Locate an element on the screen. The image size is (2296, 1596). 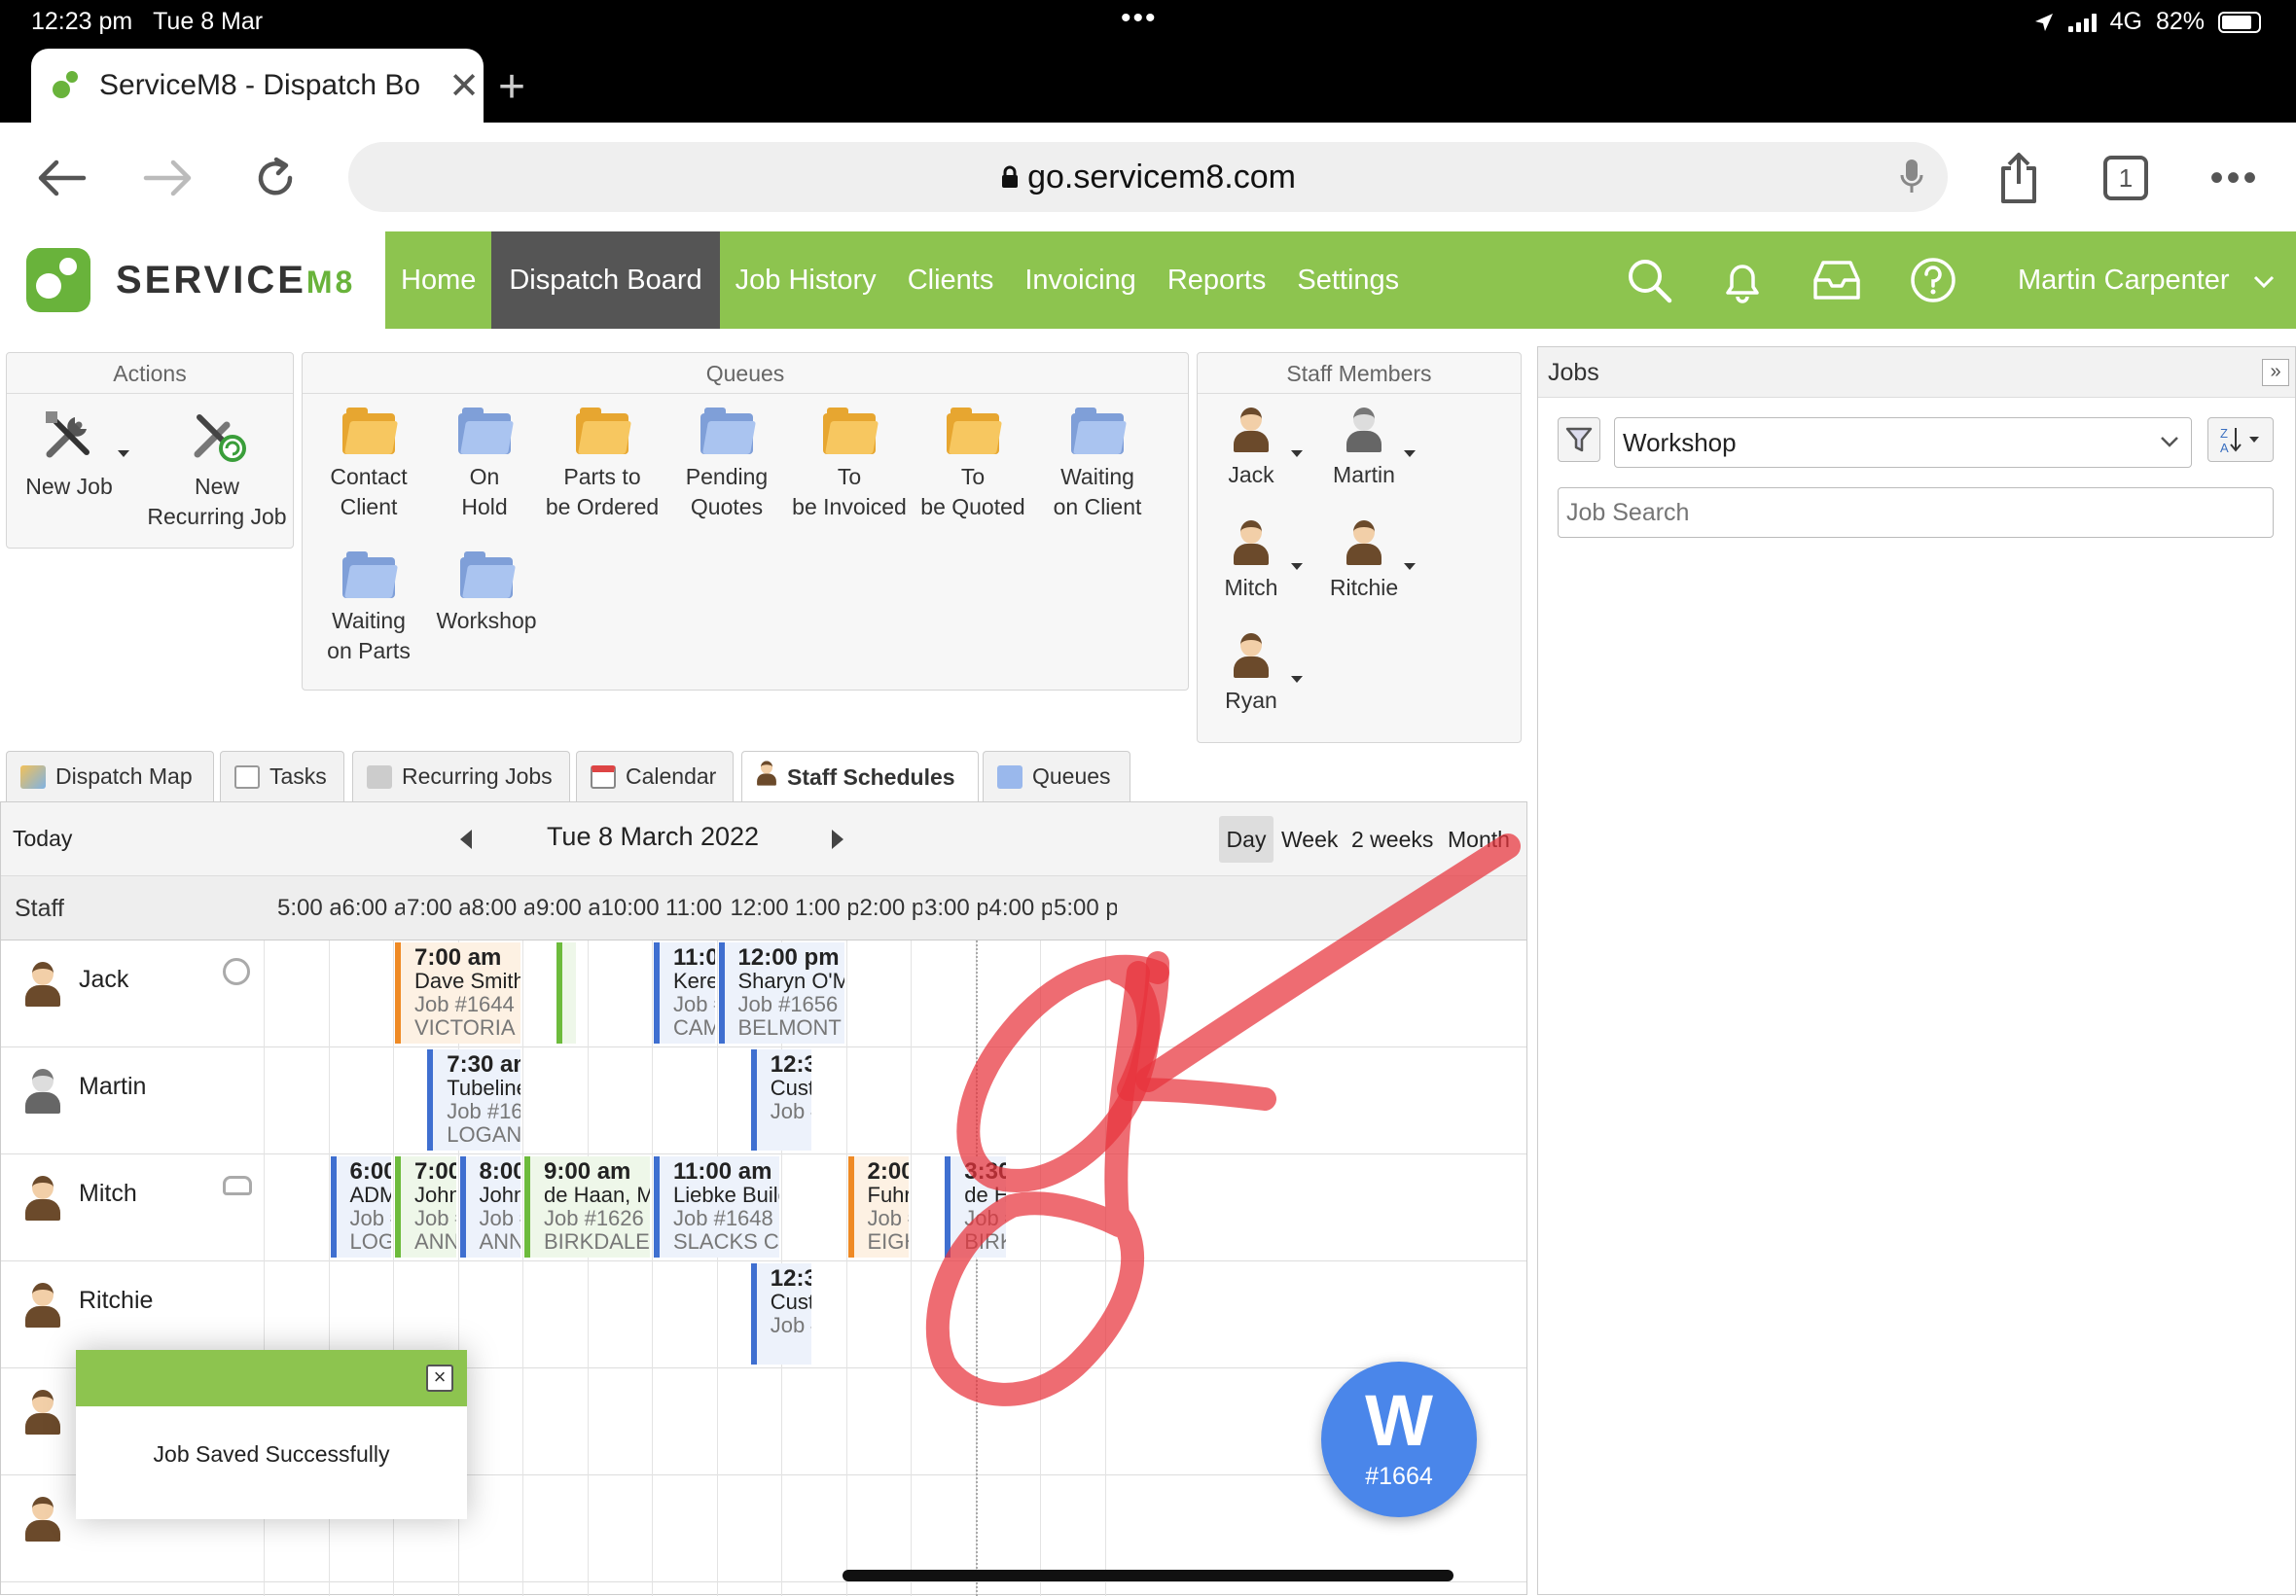
queue-on-hold: On Hold is located at coordinates (484, 465).